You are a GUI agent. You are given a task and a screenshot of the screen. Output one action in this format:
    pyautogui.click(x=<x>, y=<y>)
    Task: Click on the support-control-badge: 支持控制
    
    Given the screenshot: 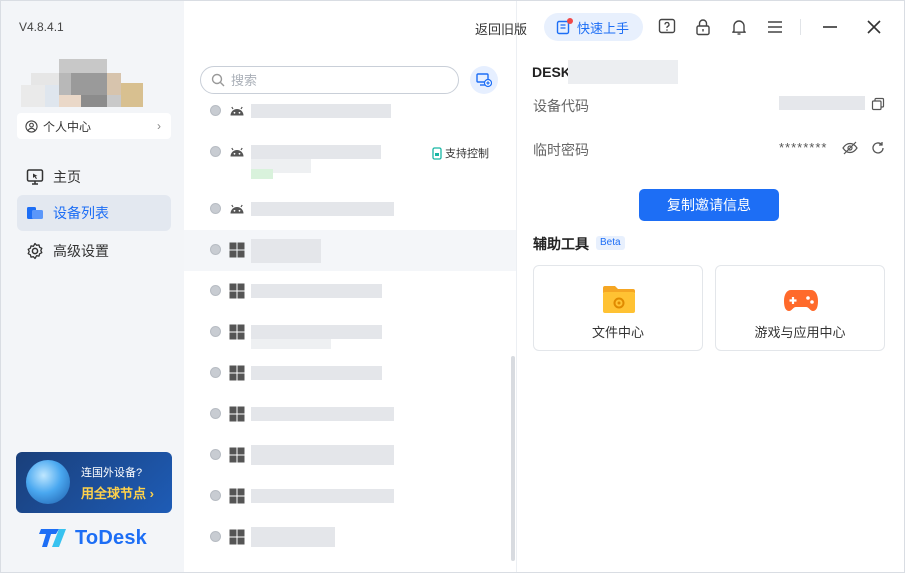 What is the action you would take?
    pyautogui.click(x=460, y=153)
    